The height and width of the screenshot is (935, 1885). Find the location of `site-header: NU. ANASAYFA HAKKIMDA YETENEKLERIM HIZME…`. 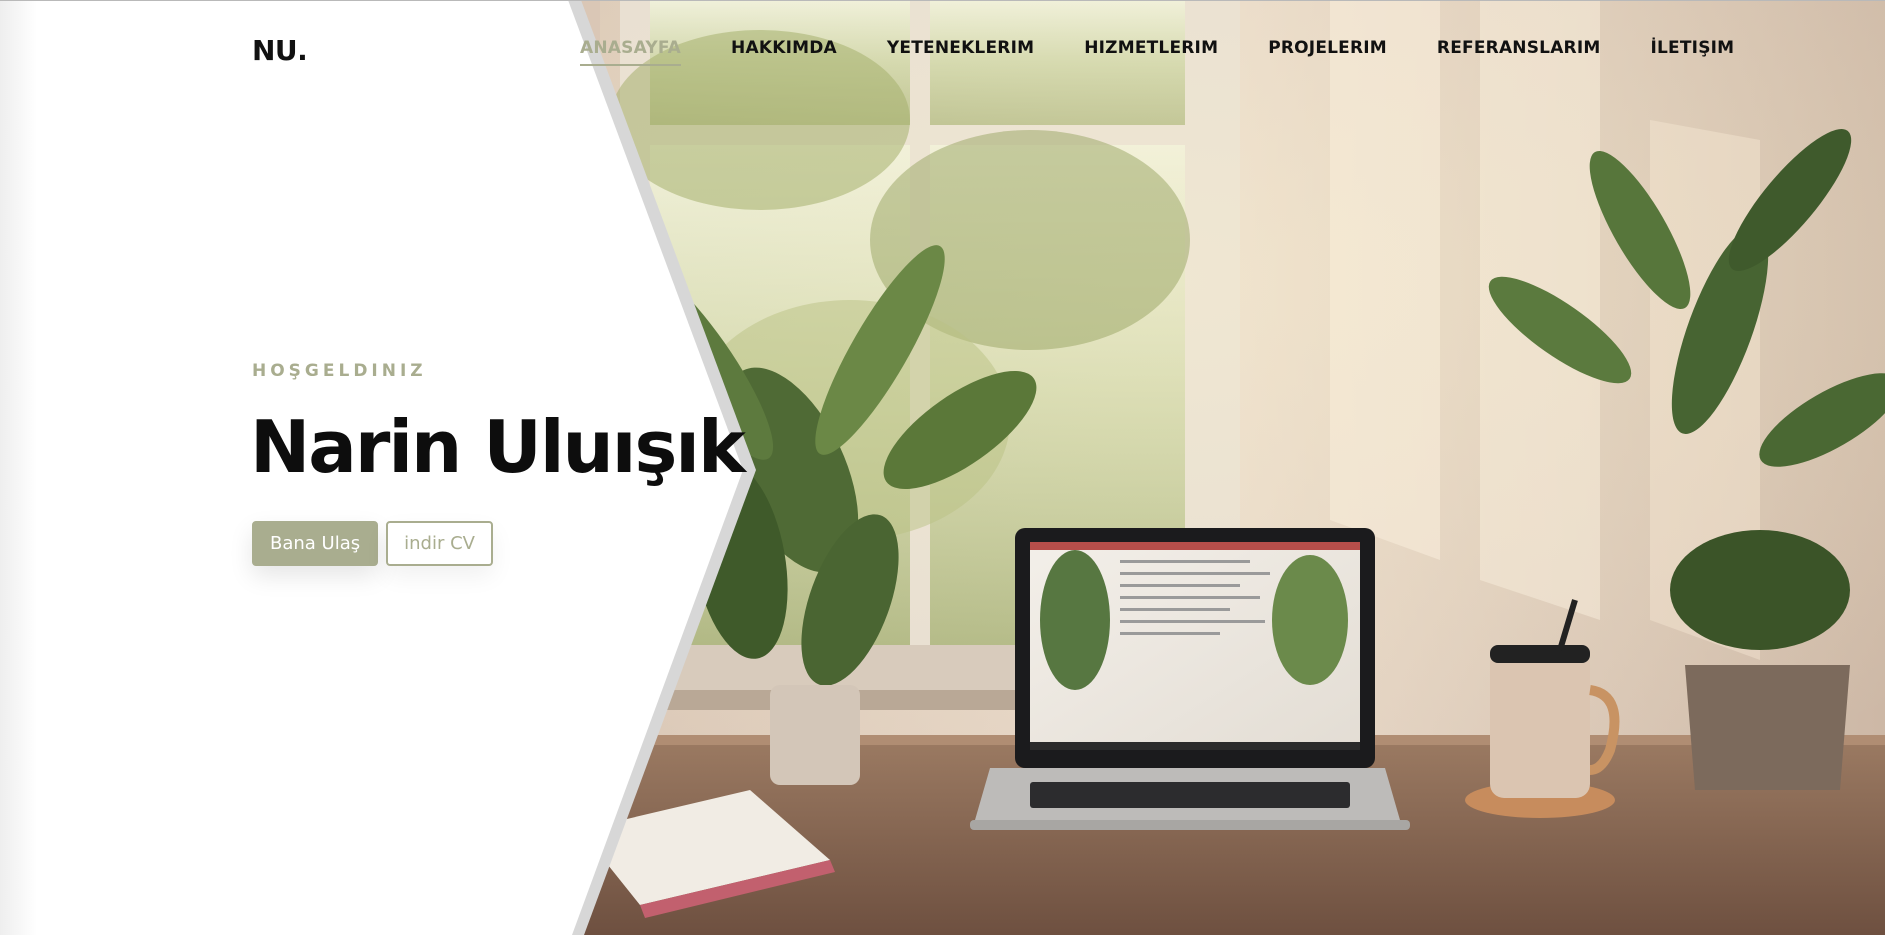

site-header: NU. ANASAYFA HAKKIMDA YETENEKLERIM HIZME… is located at coordinates (942, 50).